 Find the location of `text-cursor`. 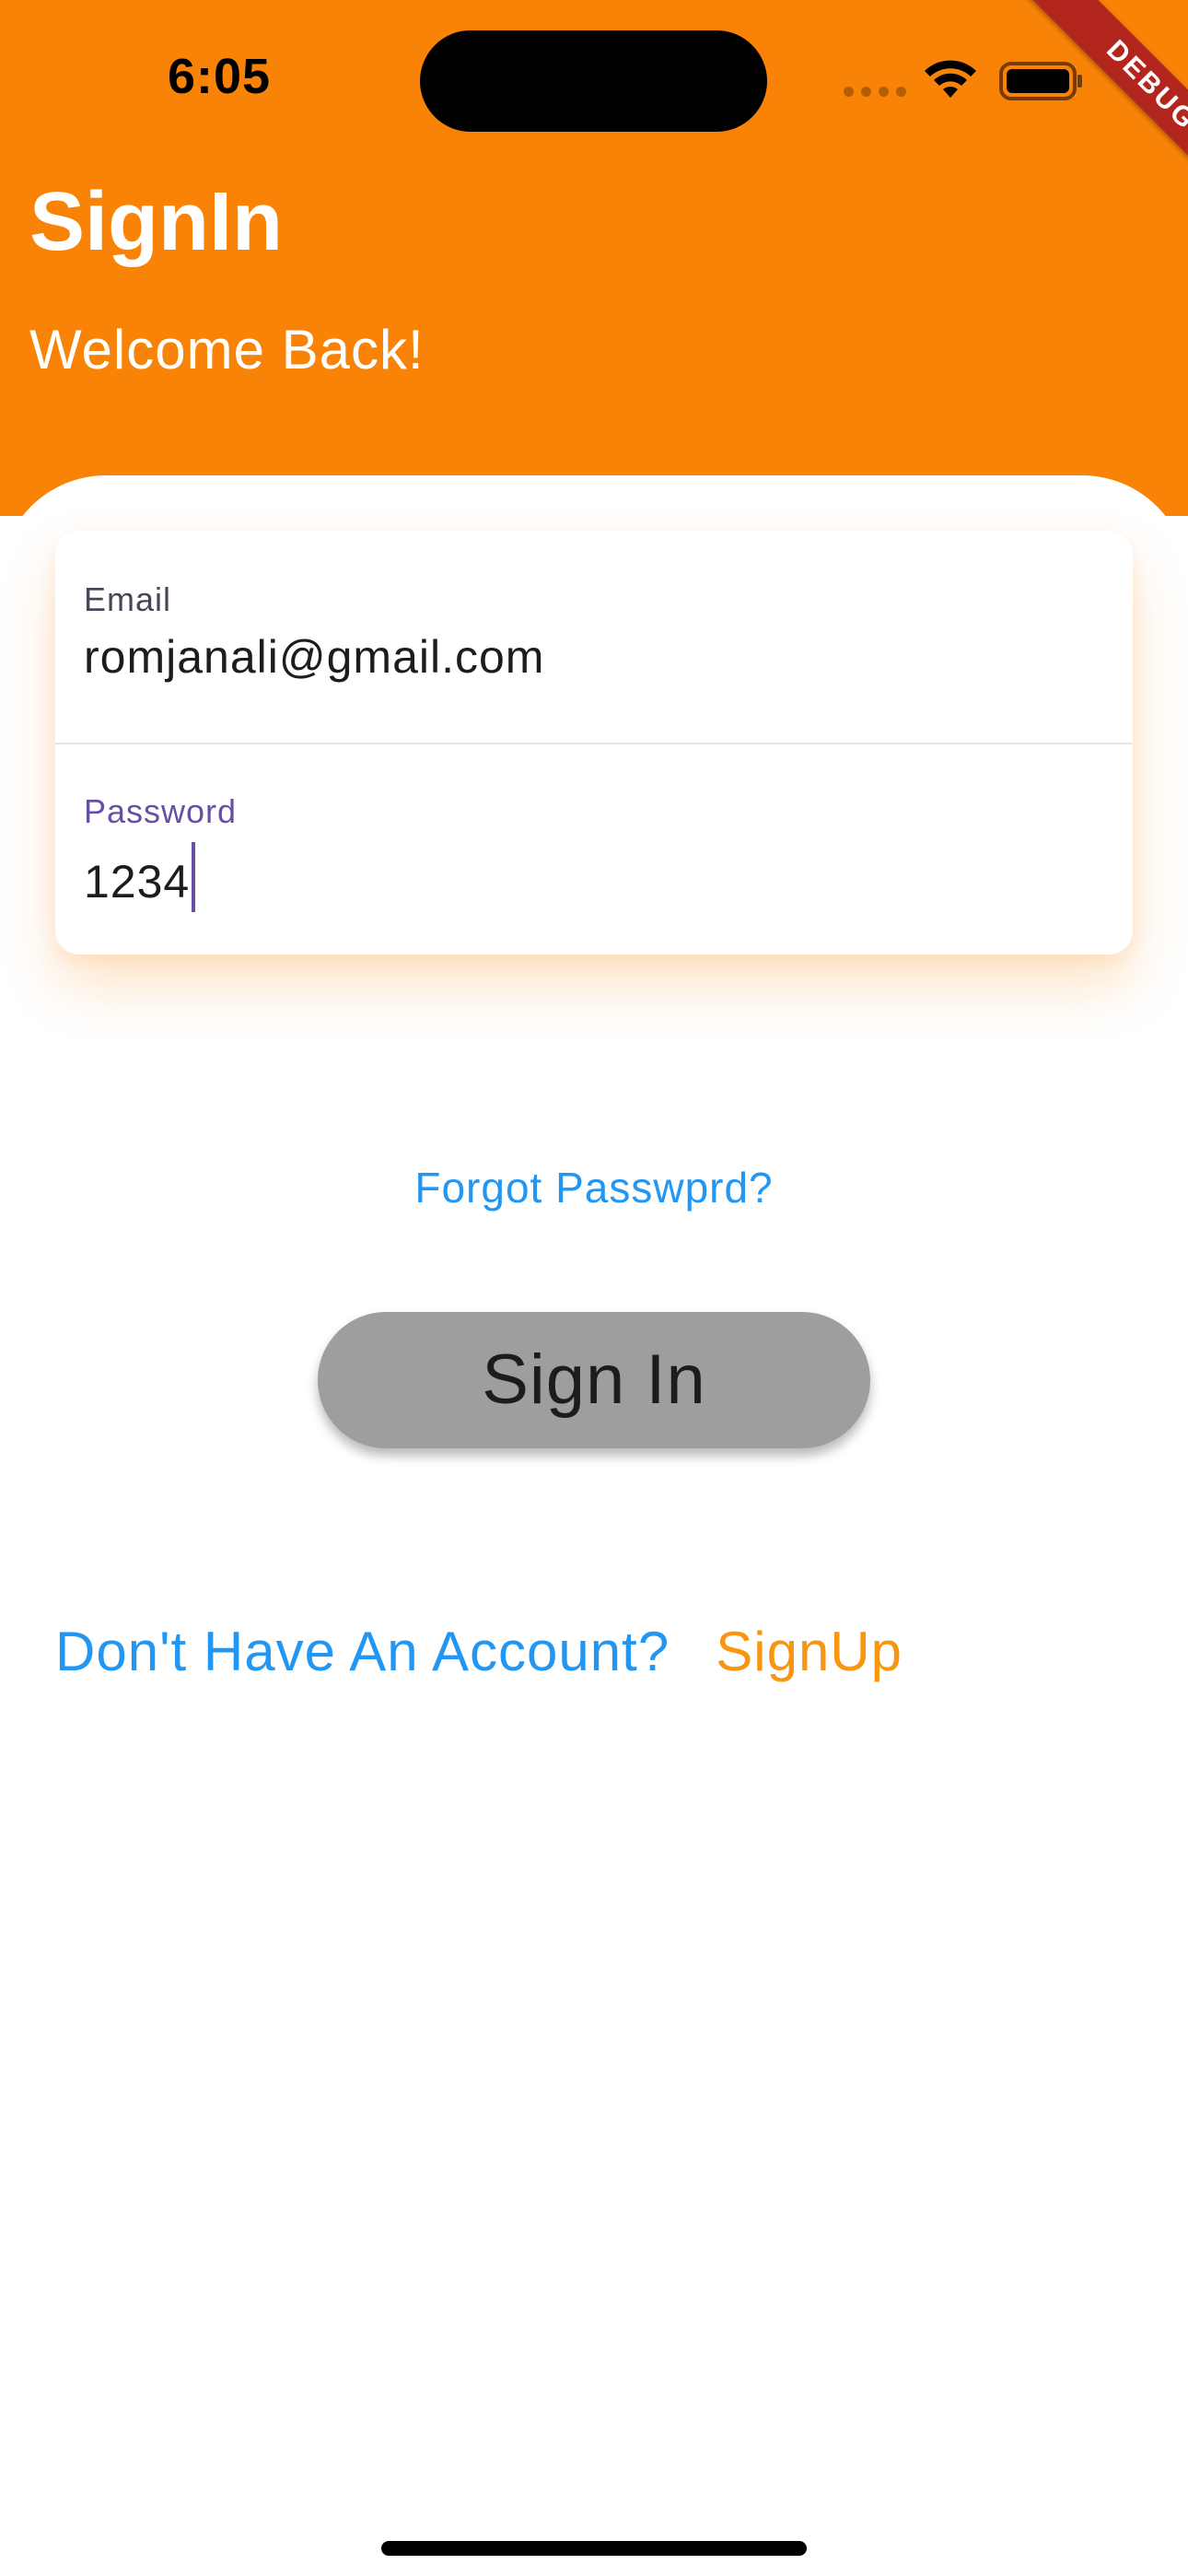

text-cursor is located at coordinates (194, 877).